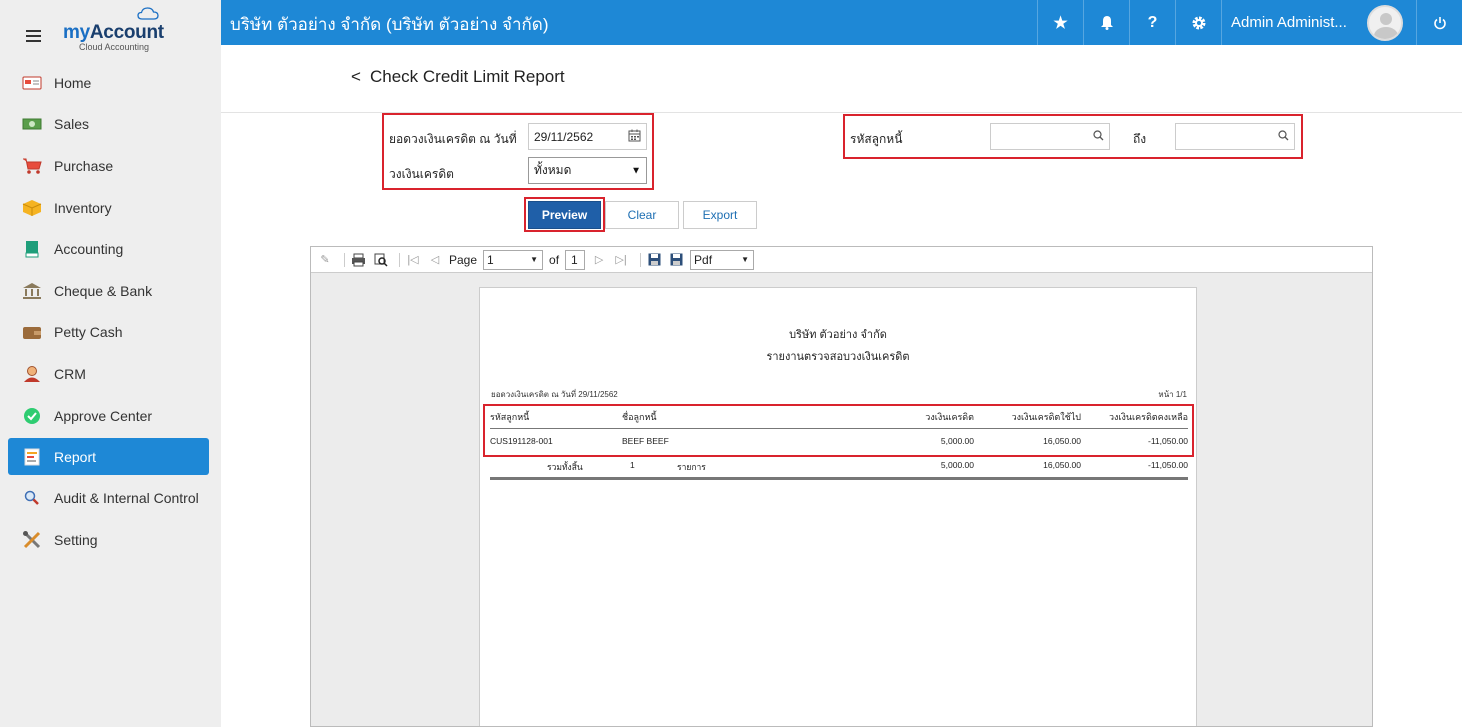 The height and width of the screenshot is (727, 1462). I want to click on credit-limit-select: ทั้งหมด ▼, so click(587, 170).